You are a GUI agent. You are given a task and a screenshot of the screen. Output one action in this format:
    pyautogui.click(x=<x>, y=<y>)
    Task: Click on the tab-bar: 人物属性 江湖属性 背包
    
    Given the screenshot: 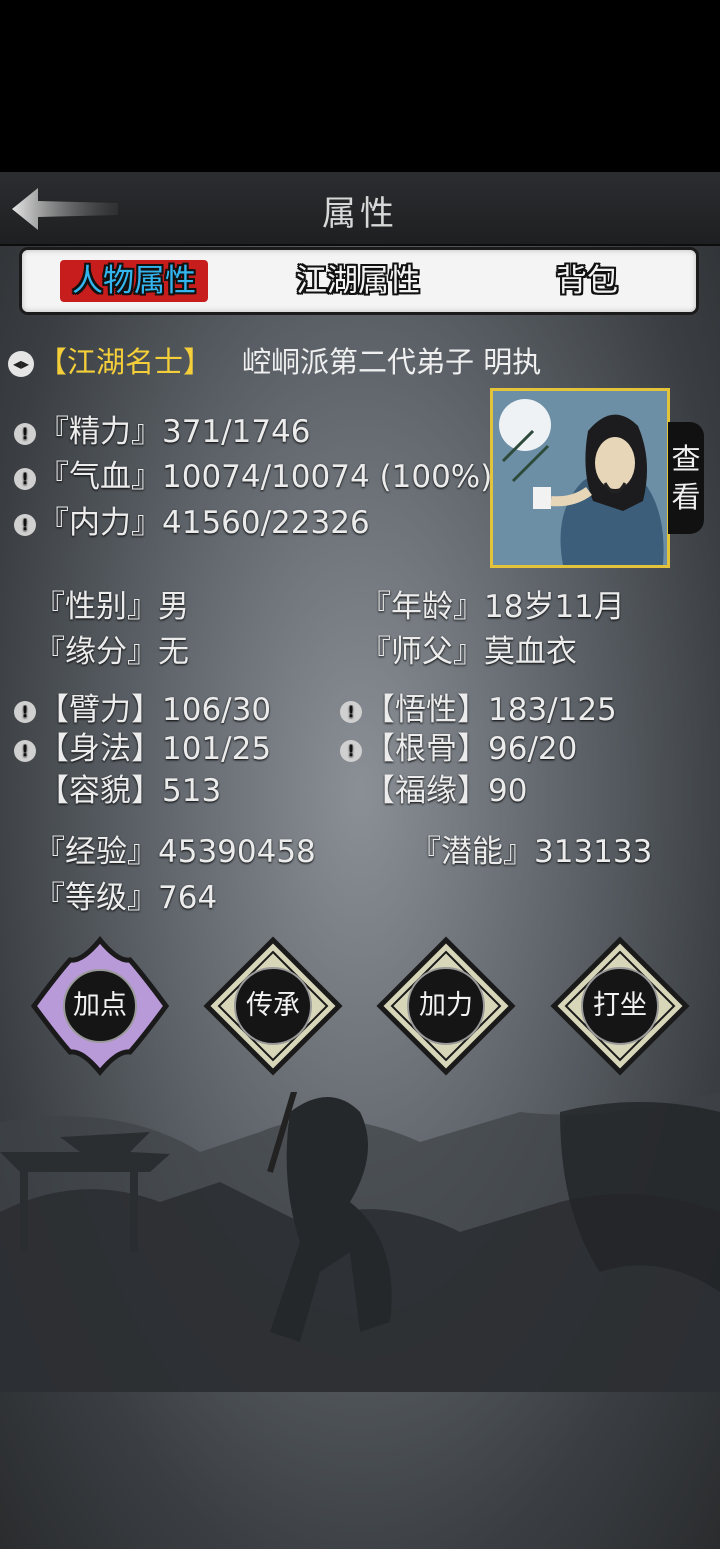 What is the action you would take?
    pyautogui.click(x=359, y=281)
    